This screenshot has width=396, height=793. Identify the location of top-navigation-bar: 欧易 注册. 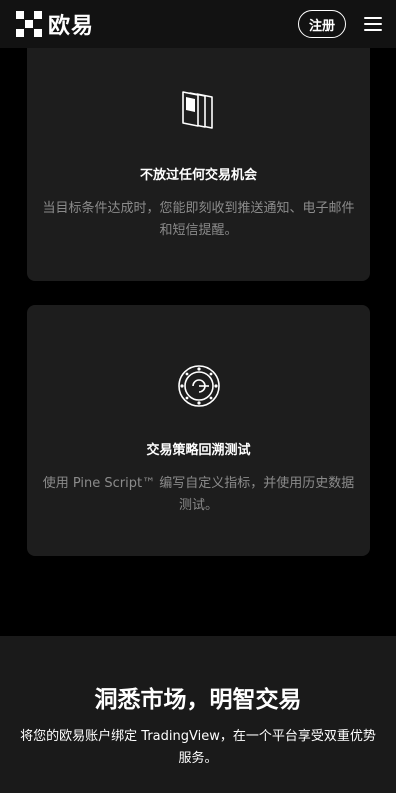
(198, 24).